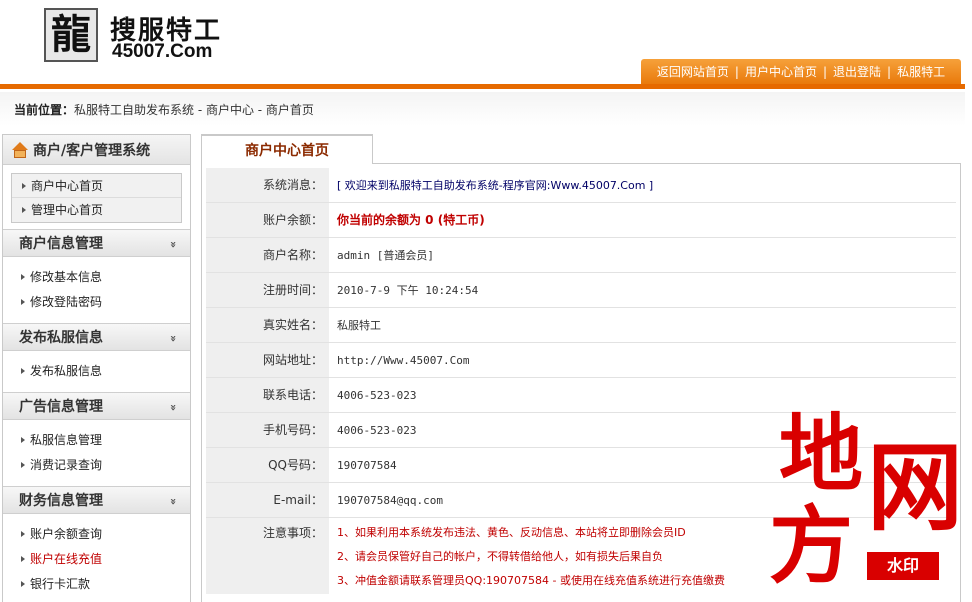 The height and width of the screenshot is (602, 972). What do you see at coordinates (96, 186) in the screenshot?
I see `sidebar-item-merchant-home: 商户中心首页` at bounding box center [96, 186].